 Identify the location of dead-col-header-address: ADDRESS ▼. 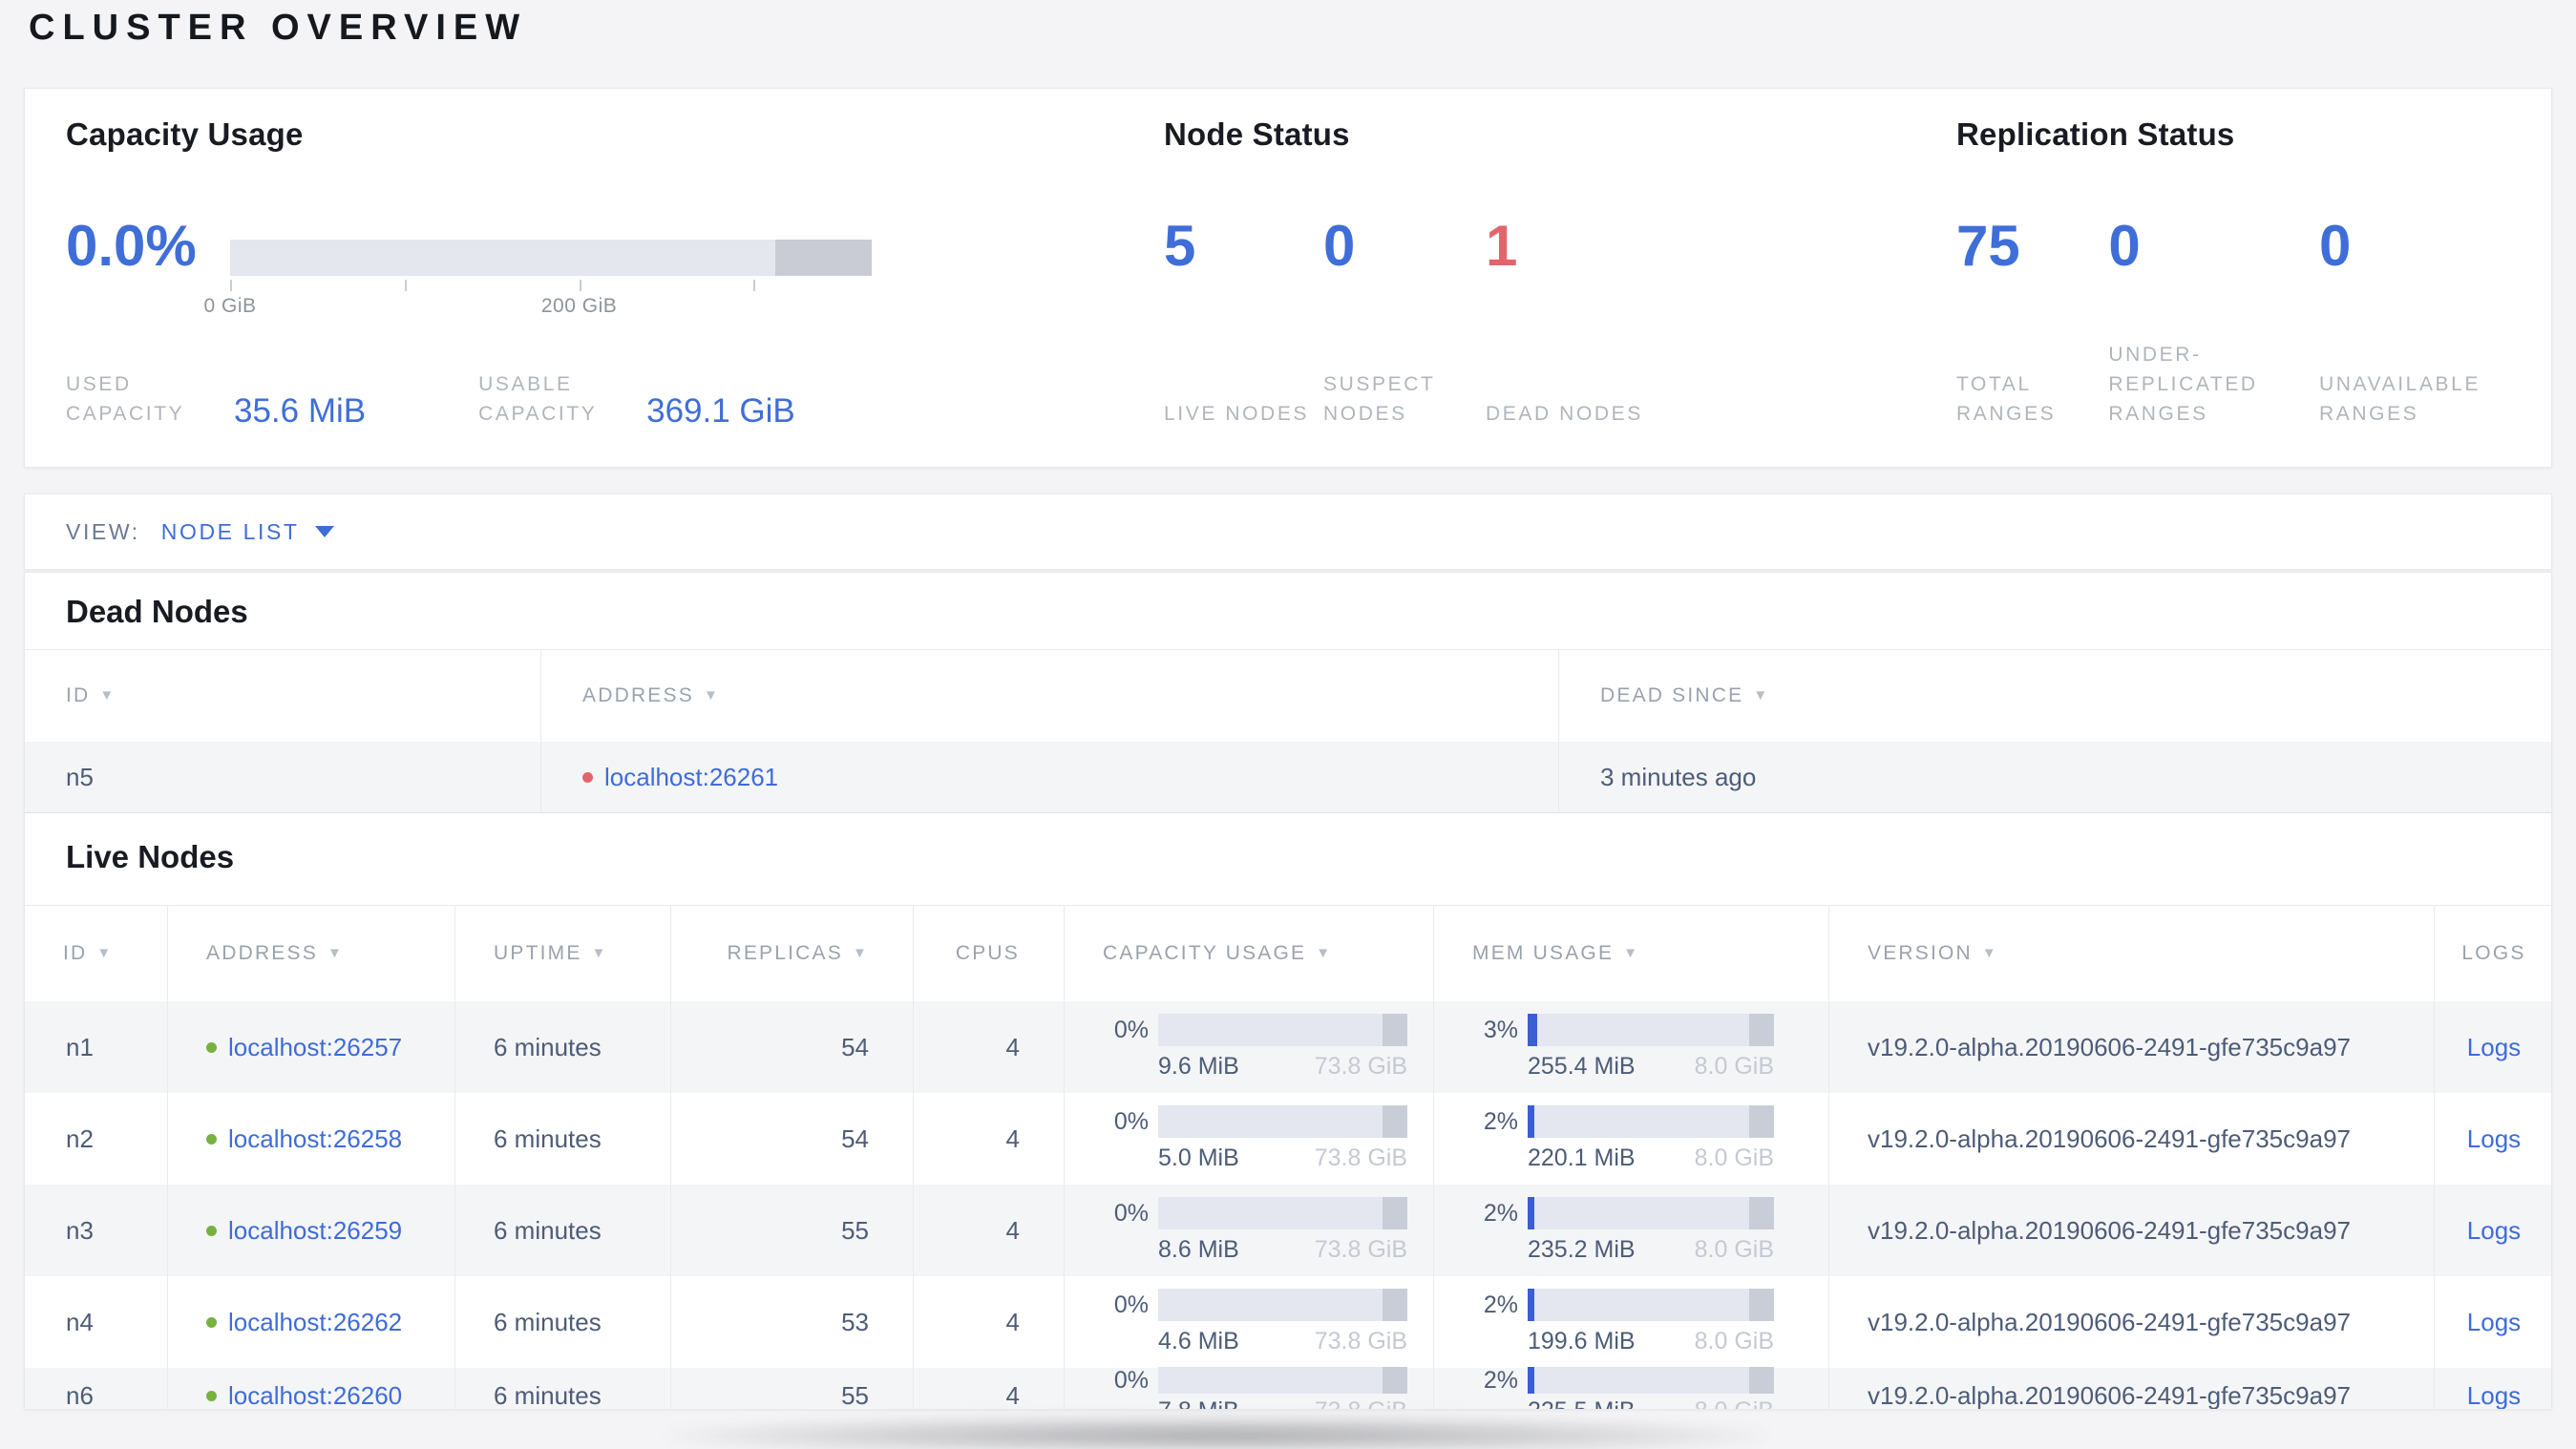
(1050, 696).